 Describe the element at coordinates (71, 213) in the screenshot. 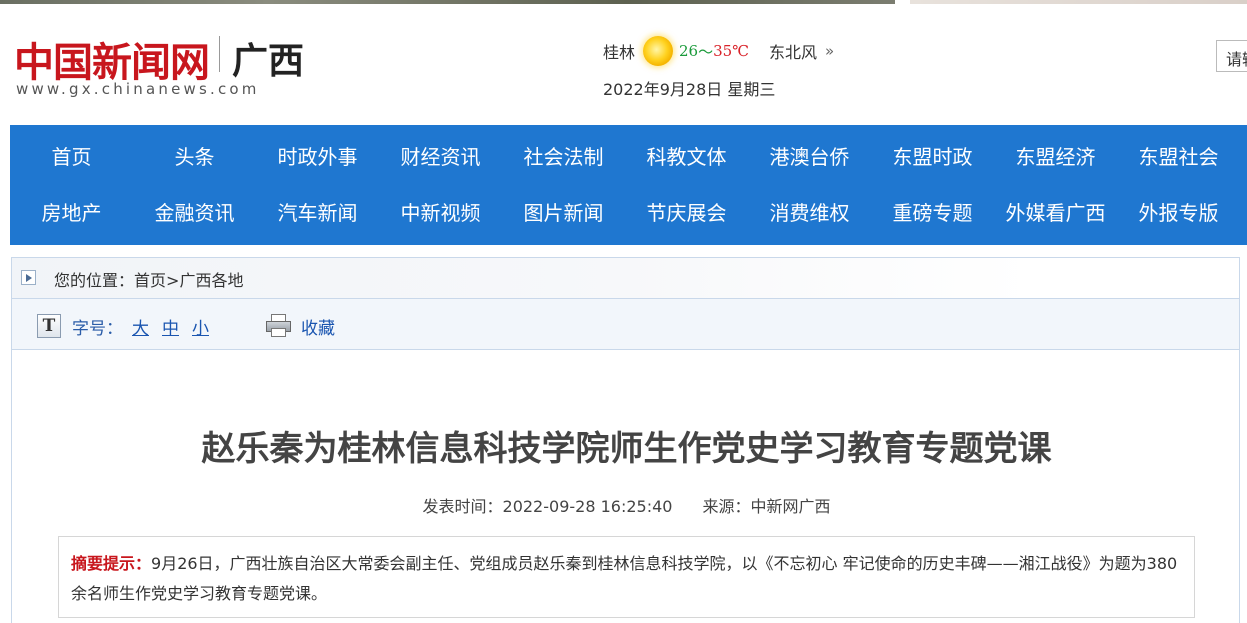

I see `nav-item-real-estate: 房地产` at that location.